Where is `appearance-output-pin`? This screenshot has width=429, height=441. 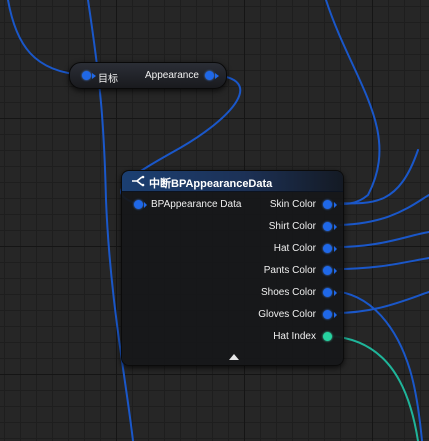 appearance-output-pin is located at coordinates (209, 75).